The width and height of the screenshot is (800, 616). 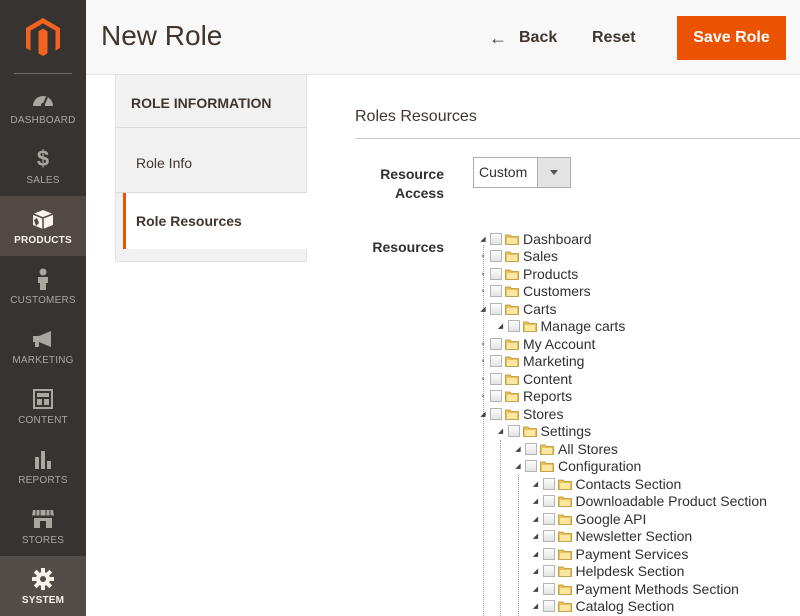 What do you see at coordinates (408, 184) in the screenshot?
I see `resource-access-label: Resource Access` at bounding box center [408, 184].